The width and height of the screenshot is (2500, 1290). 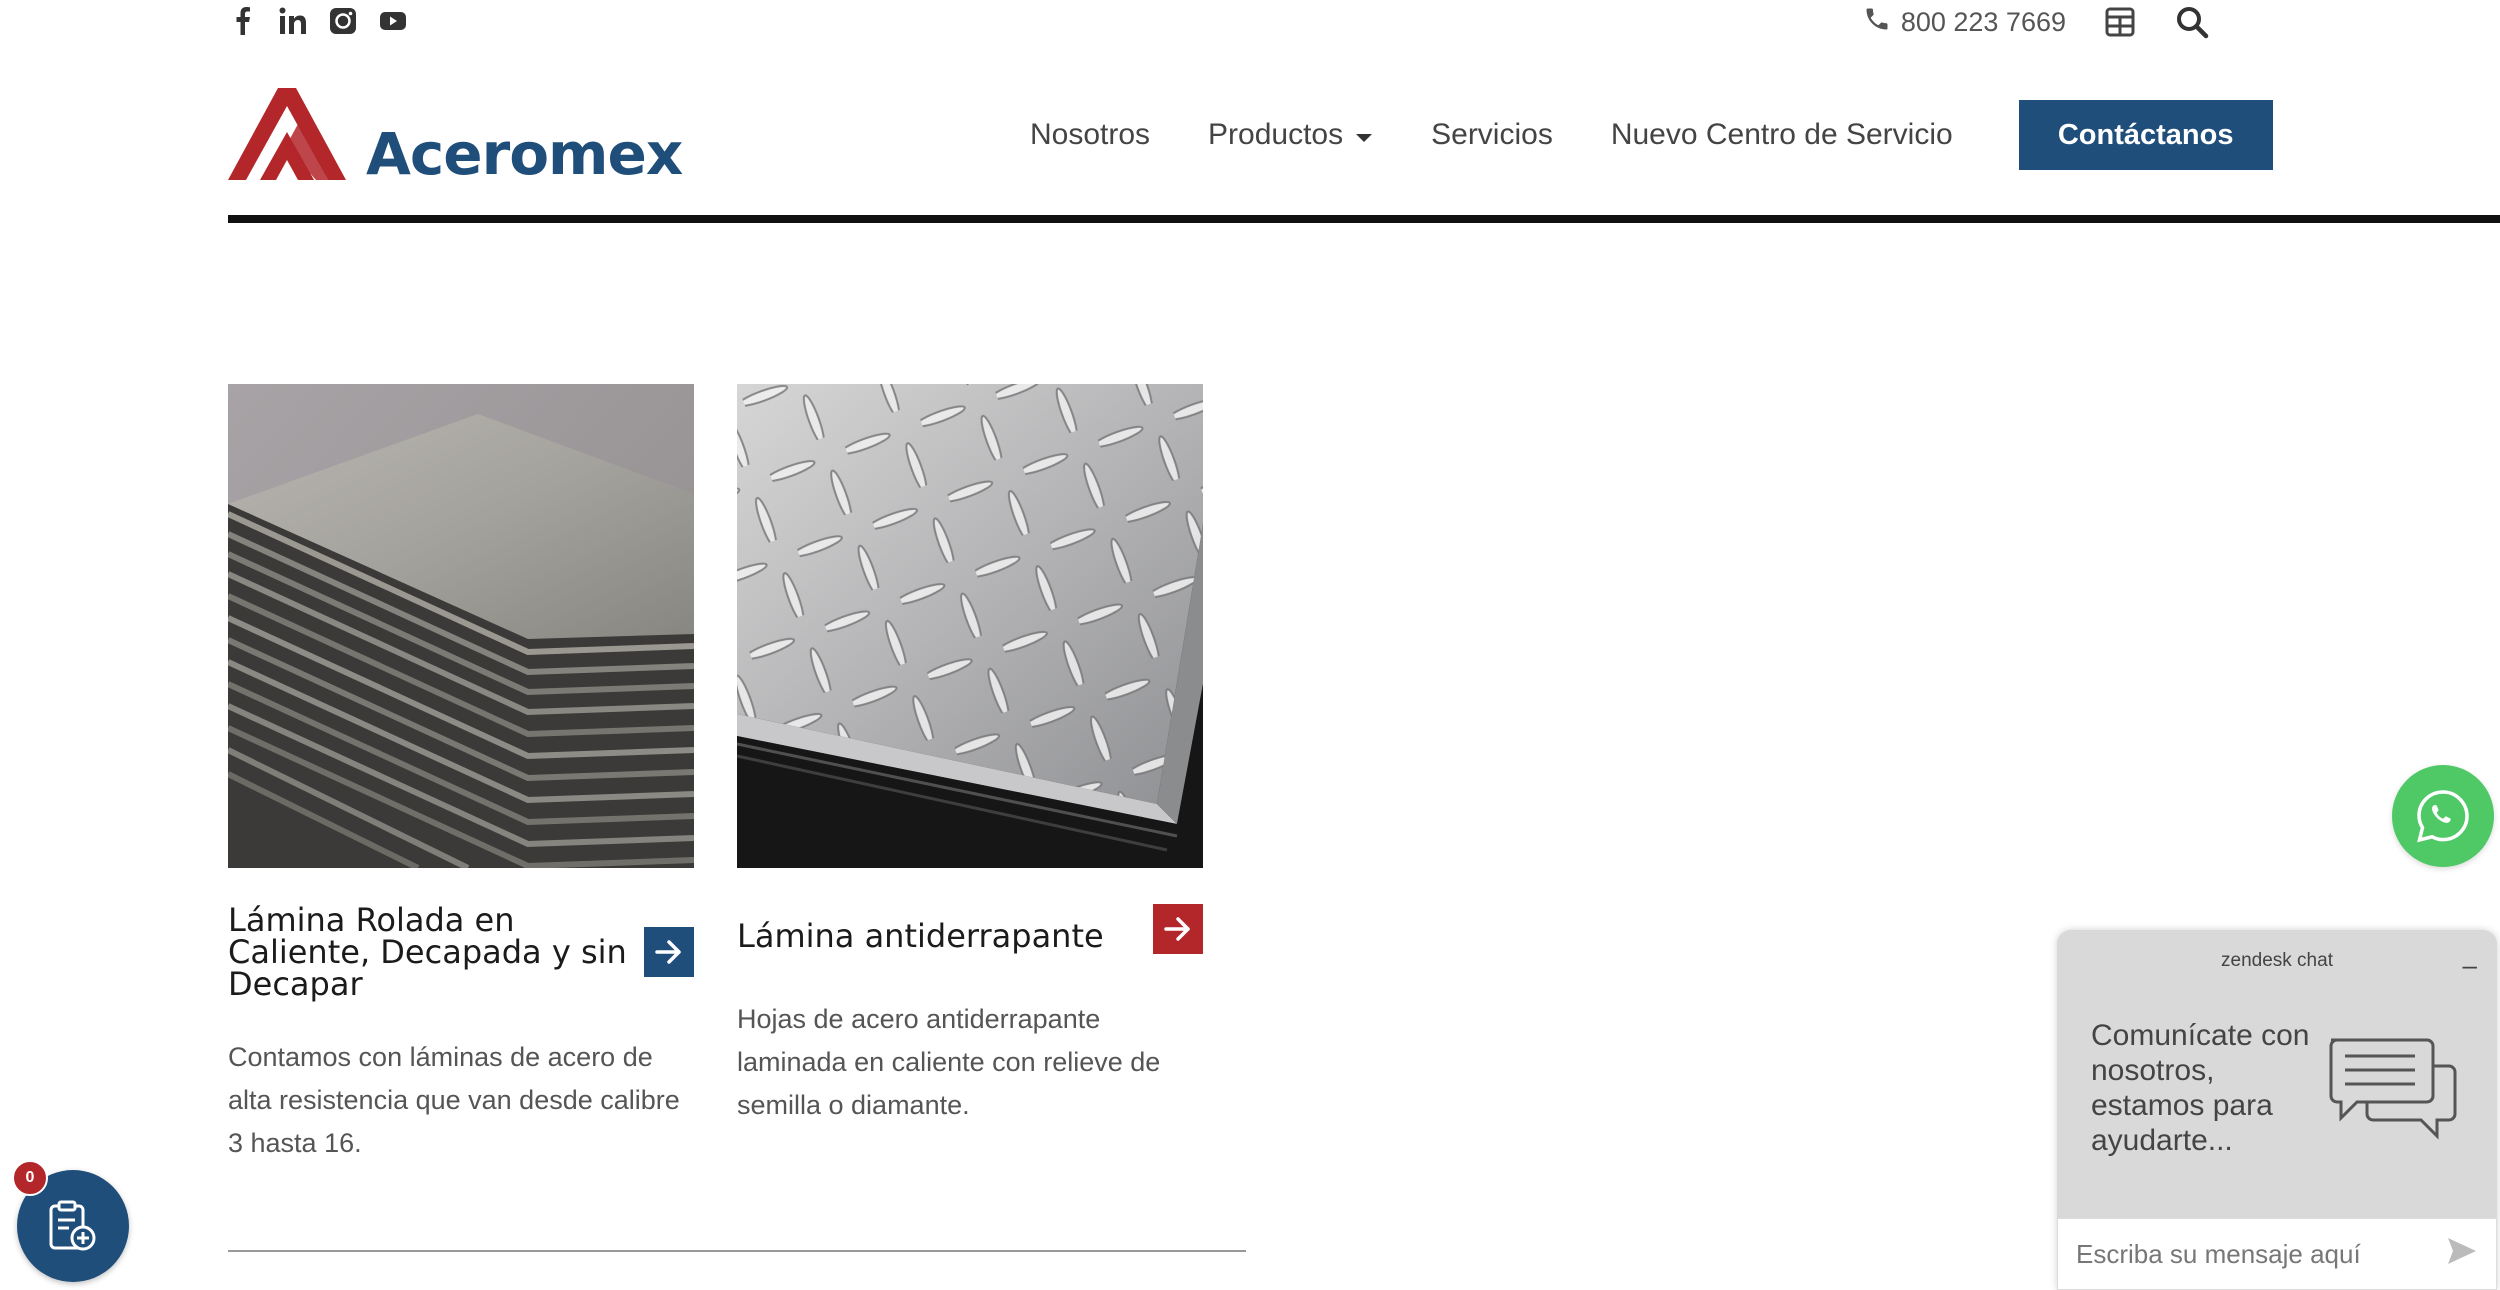 I want to click on section-divider, so click(x=737, y=1251).